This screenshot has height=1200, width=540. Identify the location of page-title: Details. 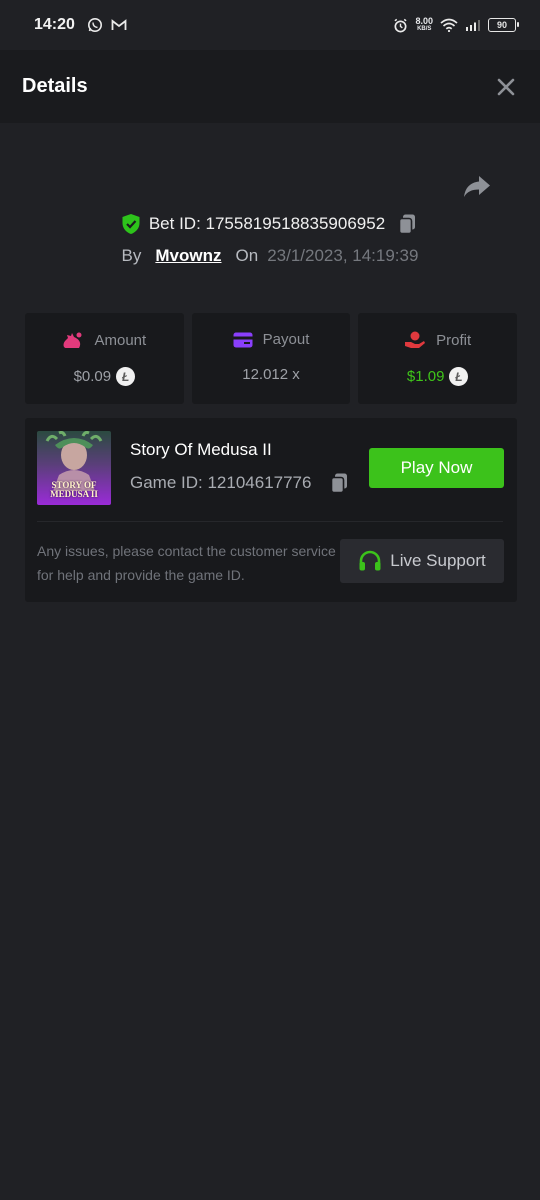
(55, 86).